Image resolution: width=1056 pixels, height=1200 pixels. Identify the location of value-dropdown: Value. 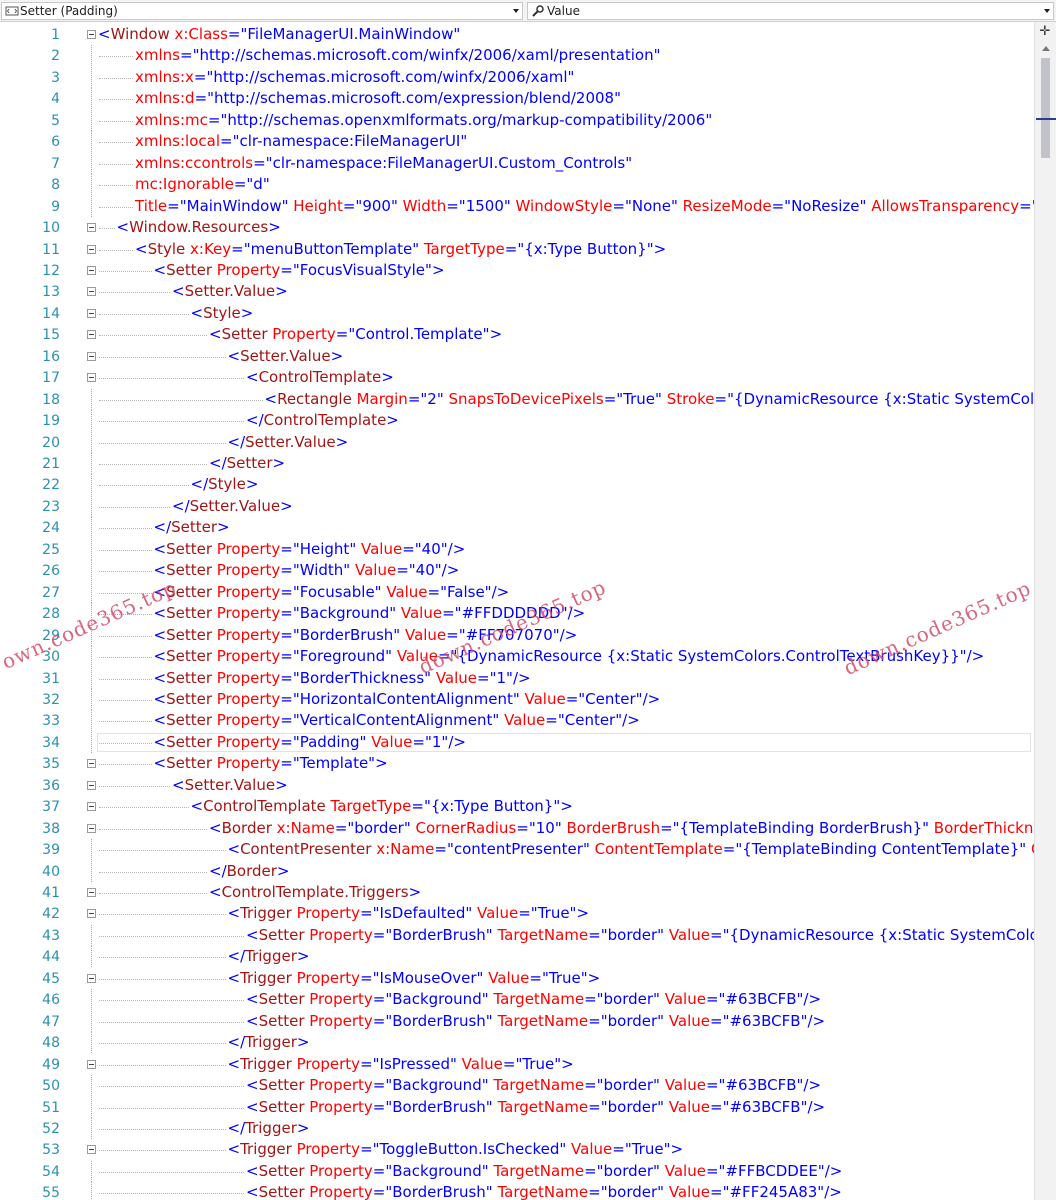
(790, 11).